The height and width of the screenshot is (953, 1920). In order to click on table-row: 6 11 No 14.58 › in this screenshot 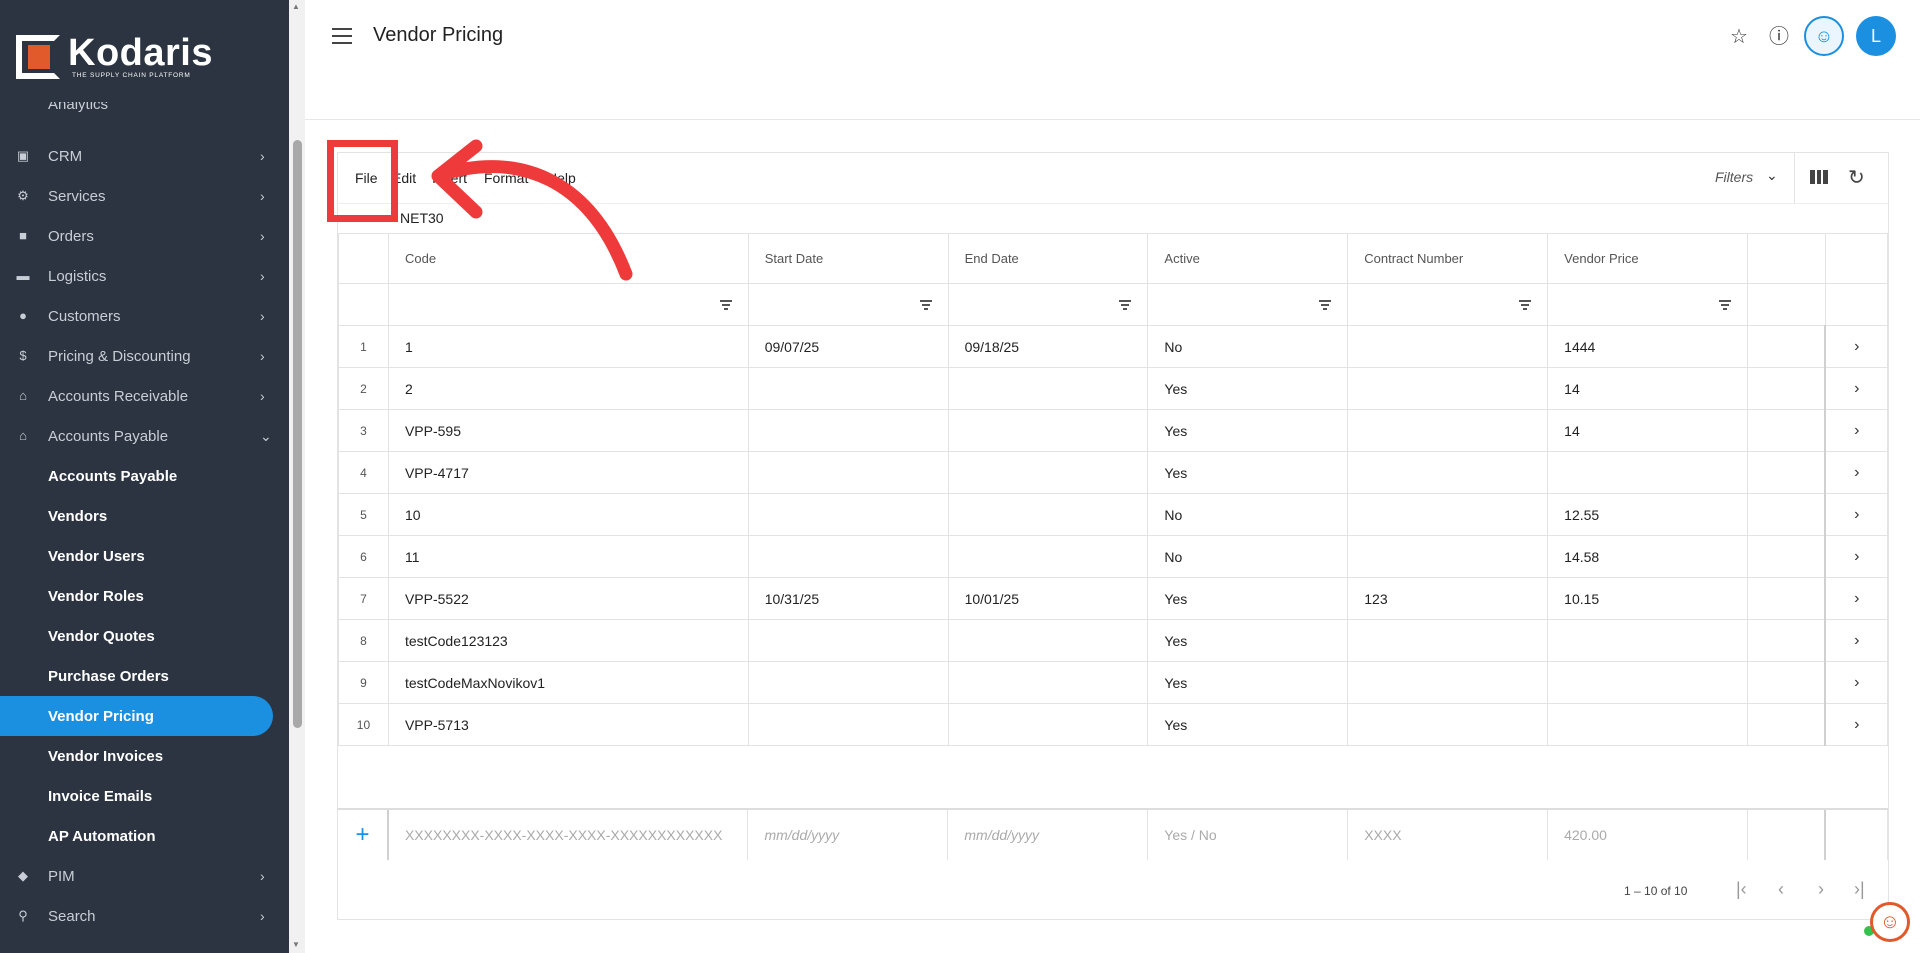, I will do `click(1113, 556)`.